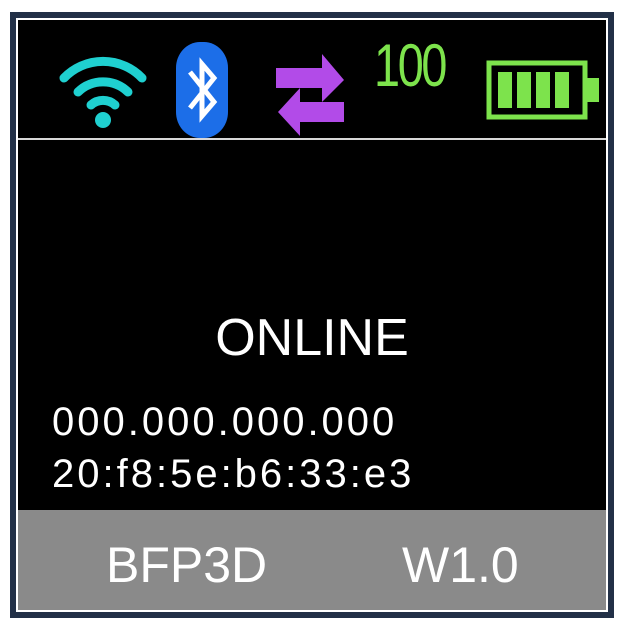 Image resolution: width=626 pixels, height=629 pixels. I want to click on status-divider, so click(312, 139).